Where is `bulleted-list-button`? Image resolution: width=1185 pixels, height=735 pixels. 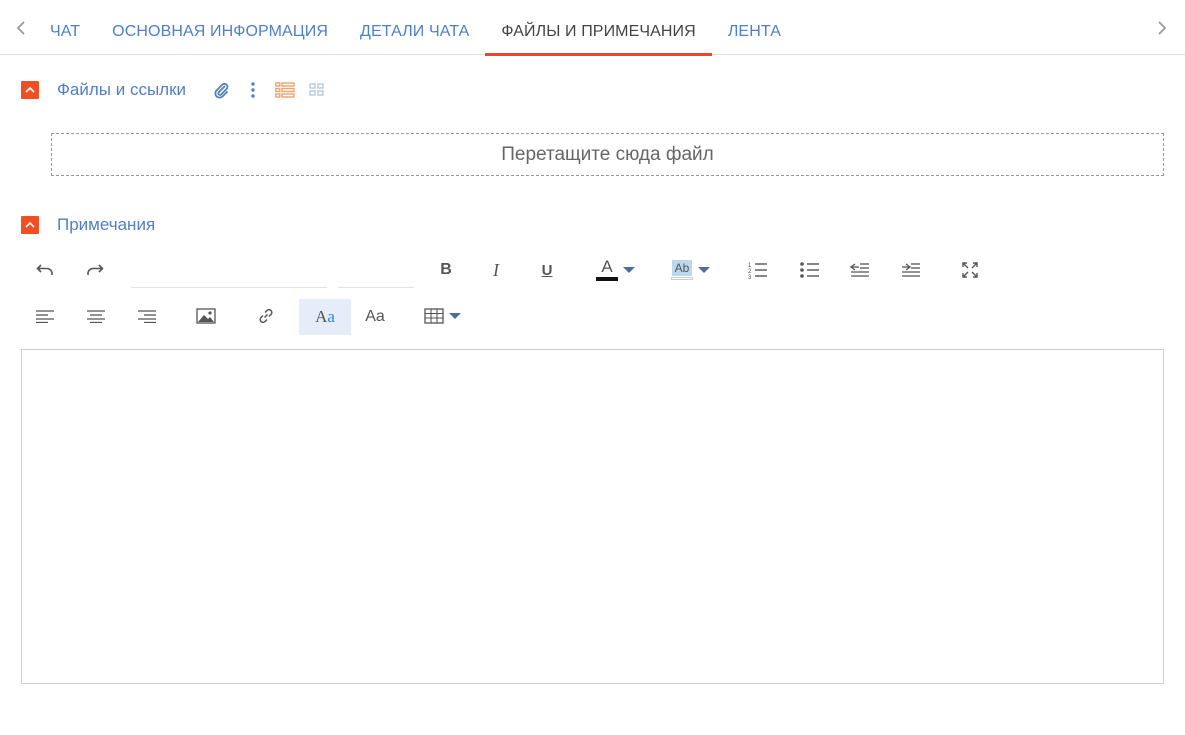
bulleted-list-button is located at coordinates (810, 270).